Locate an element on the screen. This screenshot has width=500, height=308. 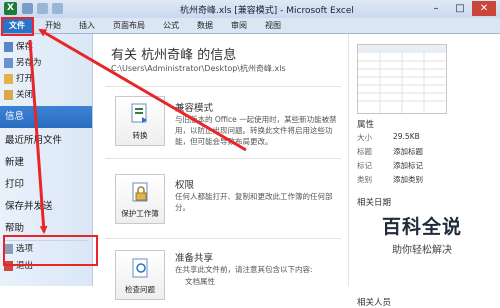
related-people-header: 相关人员 is located at coordinates (374, 303).